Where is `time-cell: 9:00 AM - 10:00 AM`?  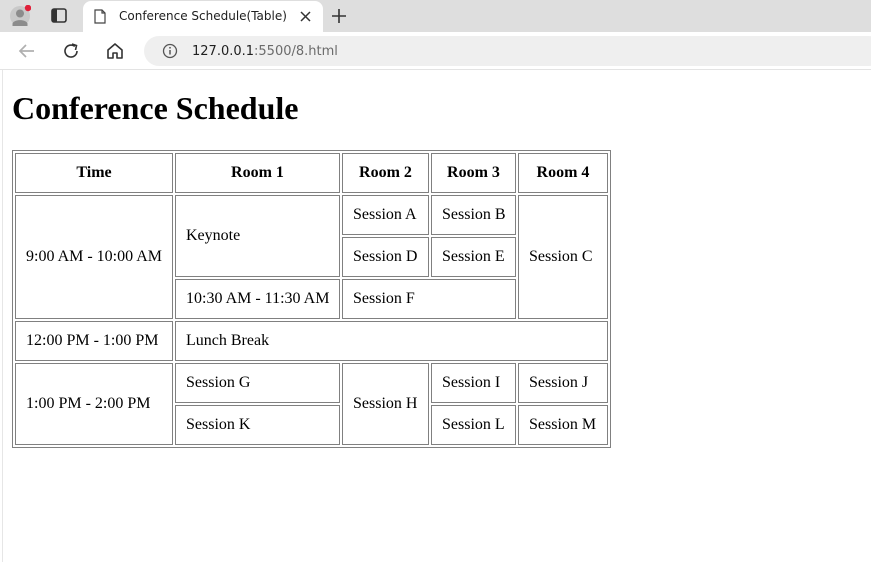
time-cell: 9:00 AM - 10:00 AM is located at coordinates (94, 257).